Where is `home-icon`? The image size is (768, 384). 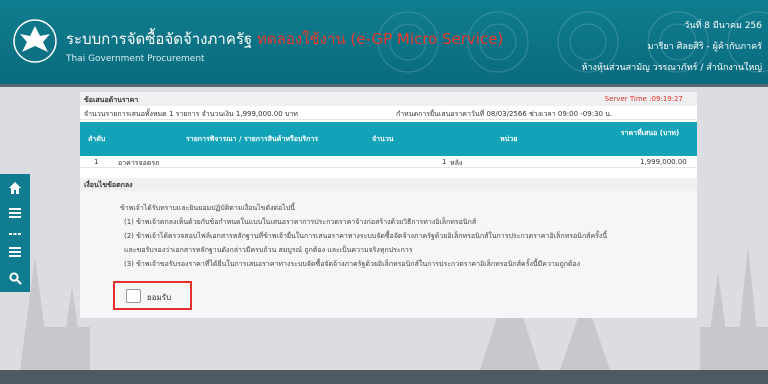 home-icon is located at coordinates (15, 188).